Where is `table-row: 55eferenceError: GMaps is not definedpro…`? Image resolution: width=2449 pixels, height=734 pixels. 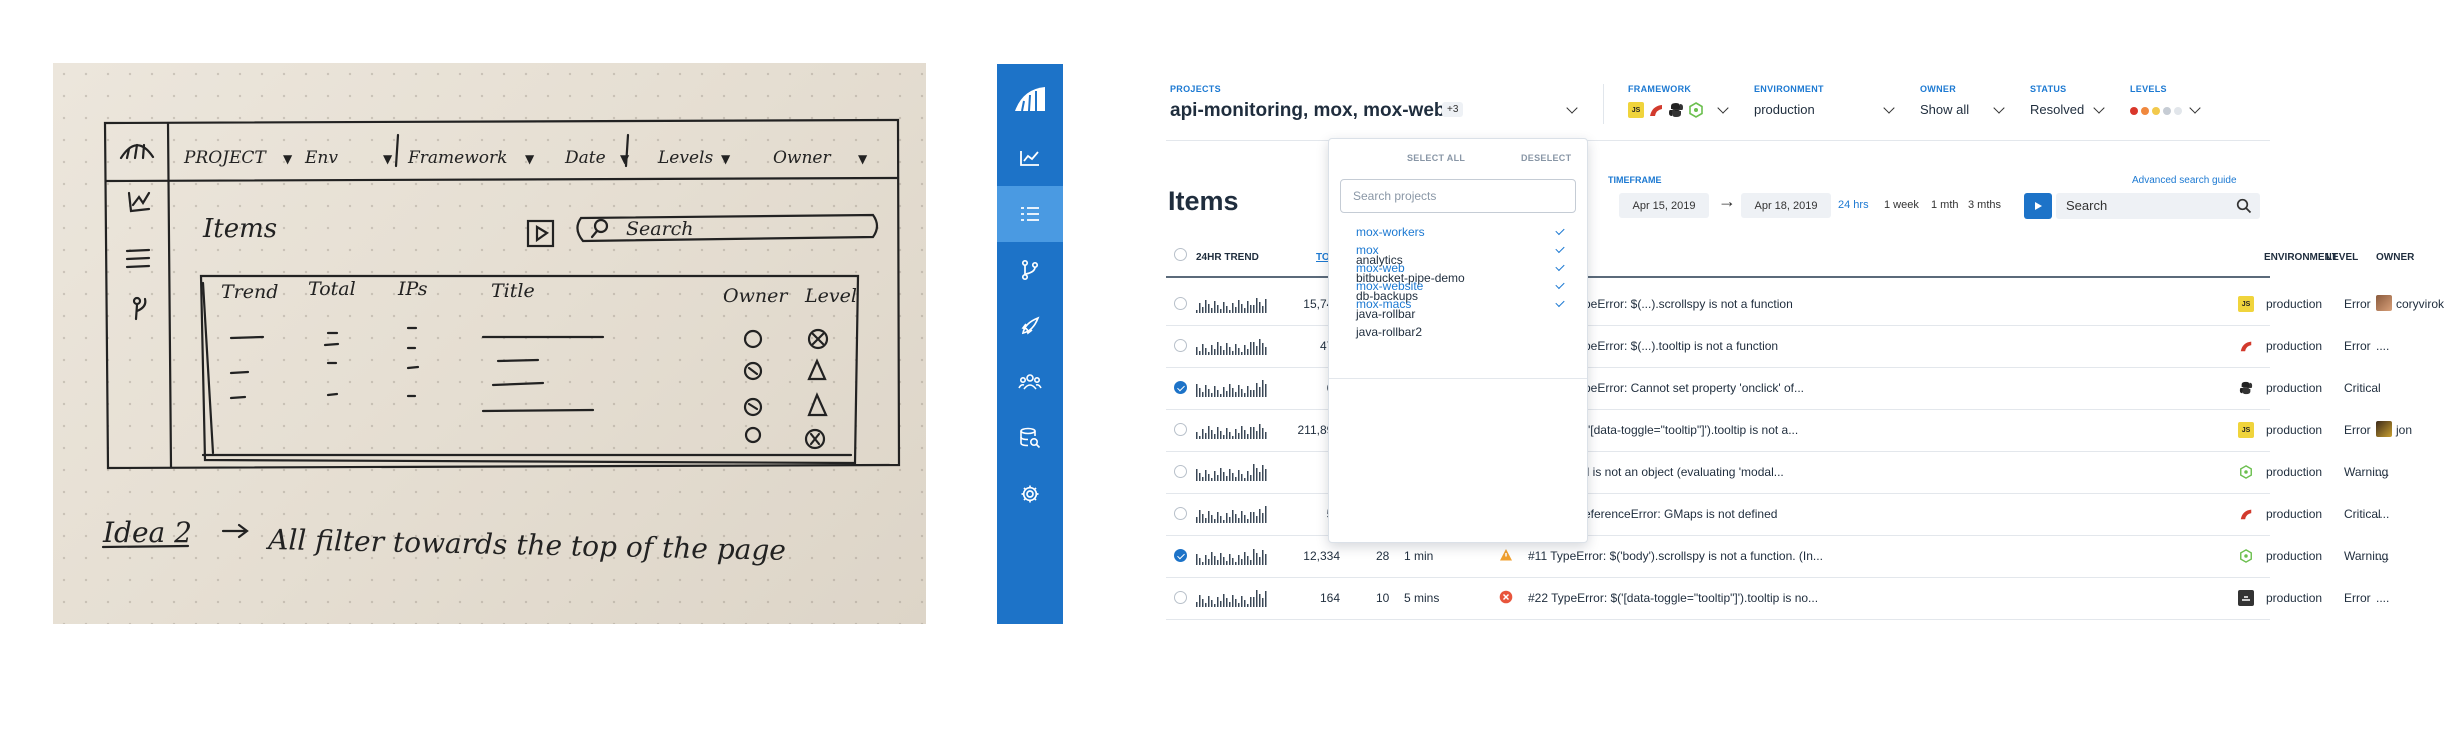 table-row: 55eferenceError: GMaps is not definedpro… is located at coordinates (1769, 515).